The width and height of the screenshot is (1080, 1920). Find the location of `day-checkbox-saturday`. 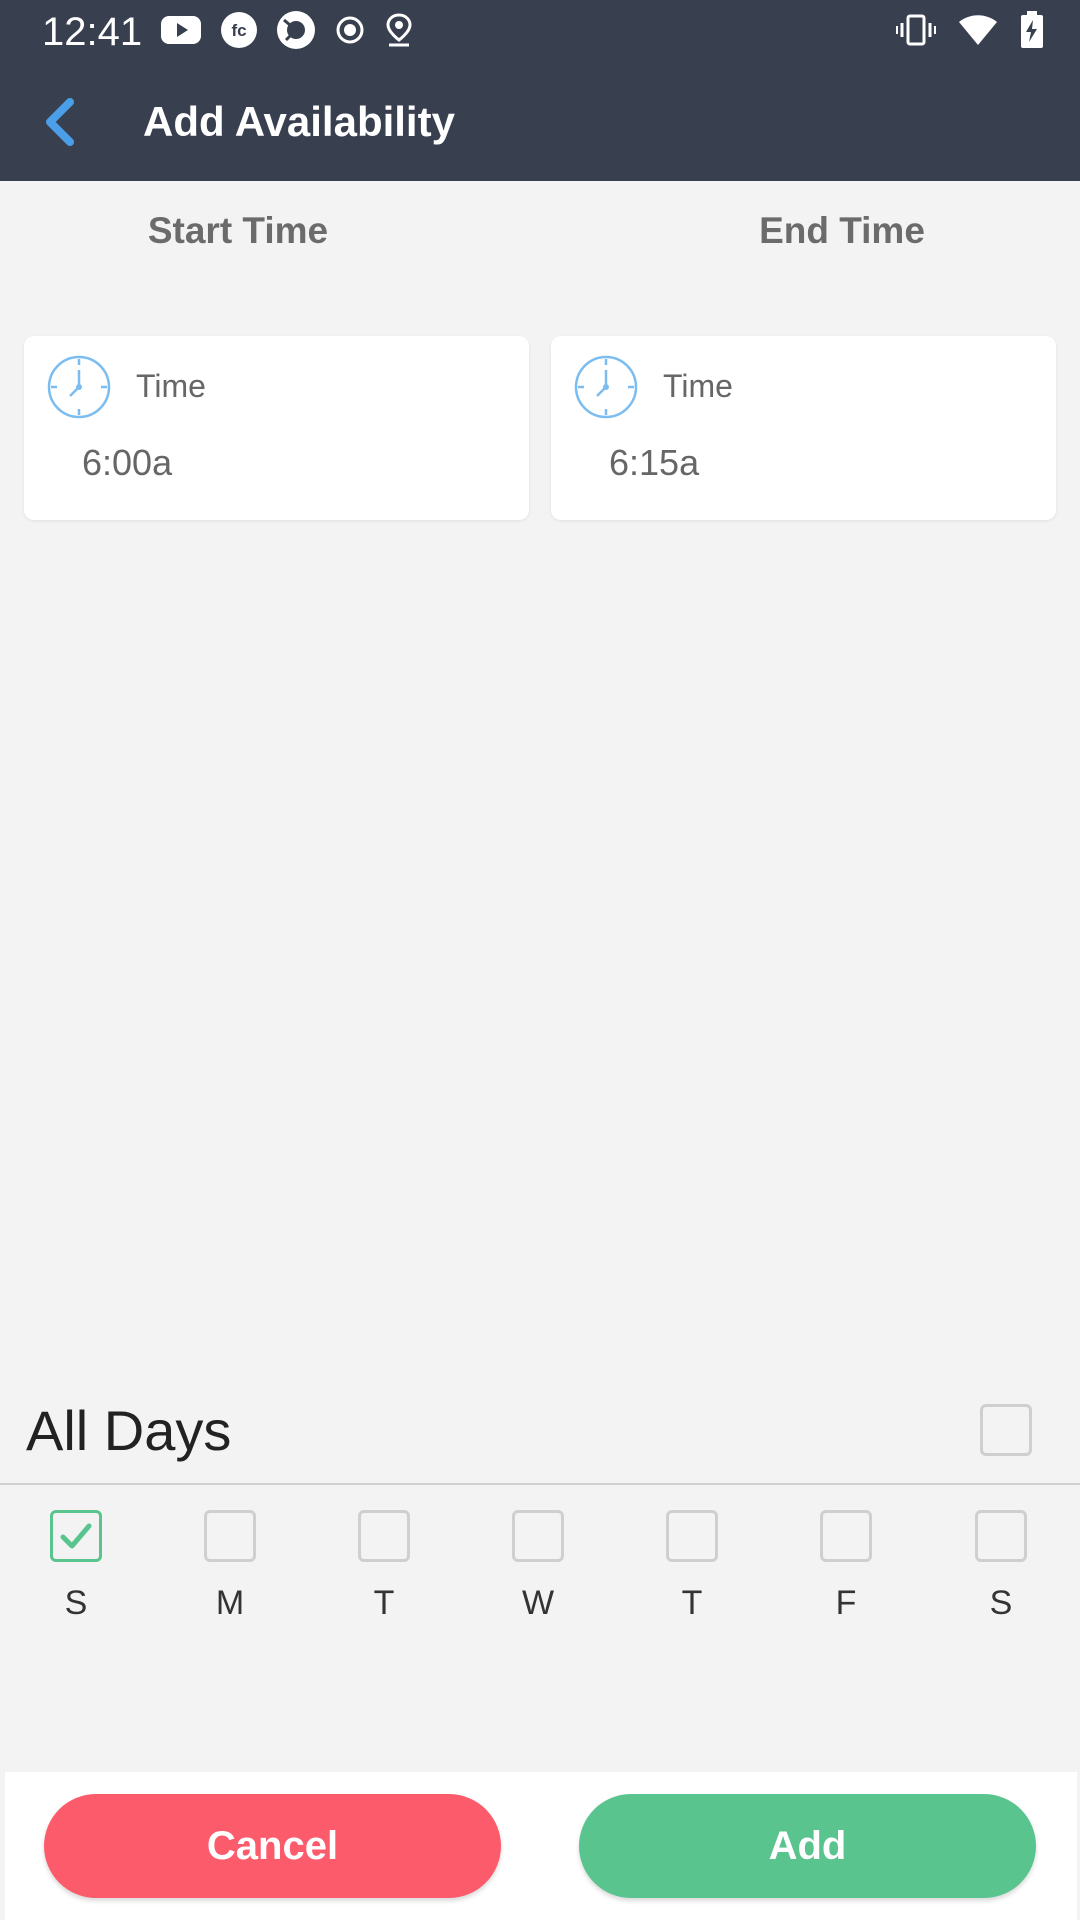

day-checkbox-saturday is located at coordinates (1001, 1536).